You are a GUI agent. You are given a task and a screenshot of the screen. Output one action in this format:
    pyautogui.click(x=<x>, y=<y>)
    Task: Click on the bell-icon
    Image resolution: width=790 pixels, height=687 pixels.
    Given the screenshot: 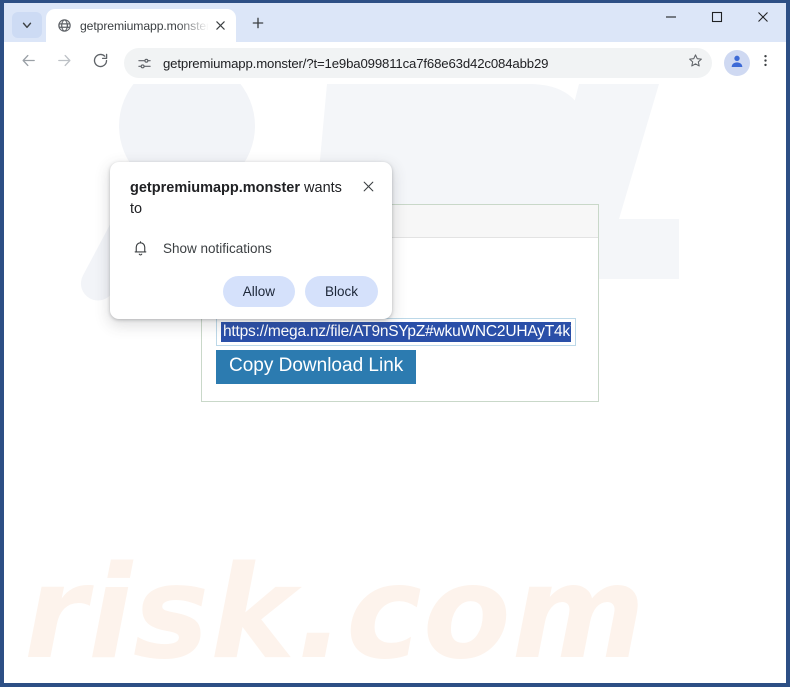 What is the action you would take?
    pyautogui.click(x=140, y=248)
    